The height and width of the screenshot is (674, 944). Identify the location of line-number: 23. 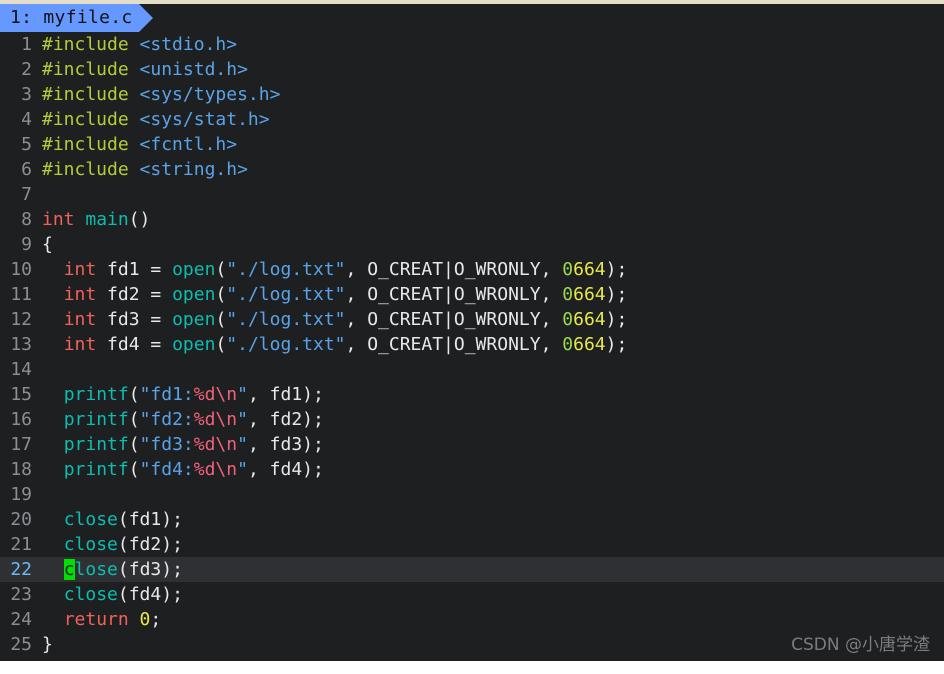
(21, 594).